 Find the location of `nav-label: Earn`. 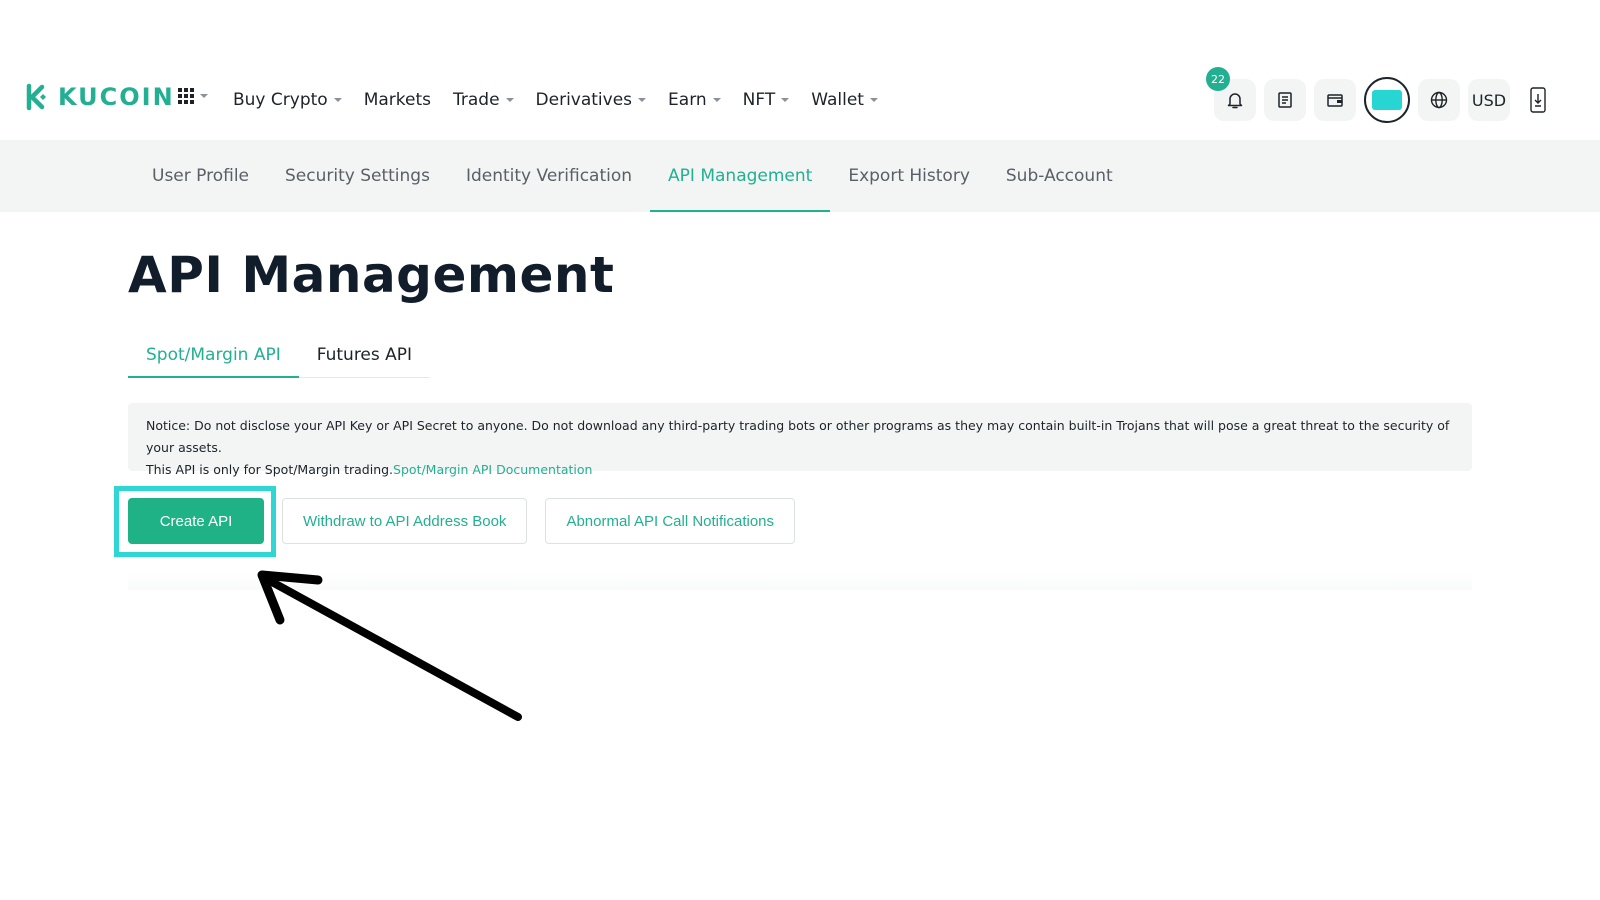

nav-label: Earn is located at coordinates (687, 100).